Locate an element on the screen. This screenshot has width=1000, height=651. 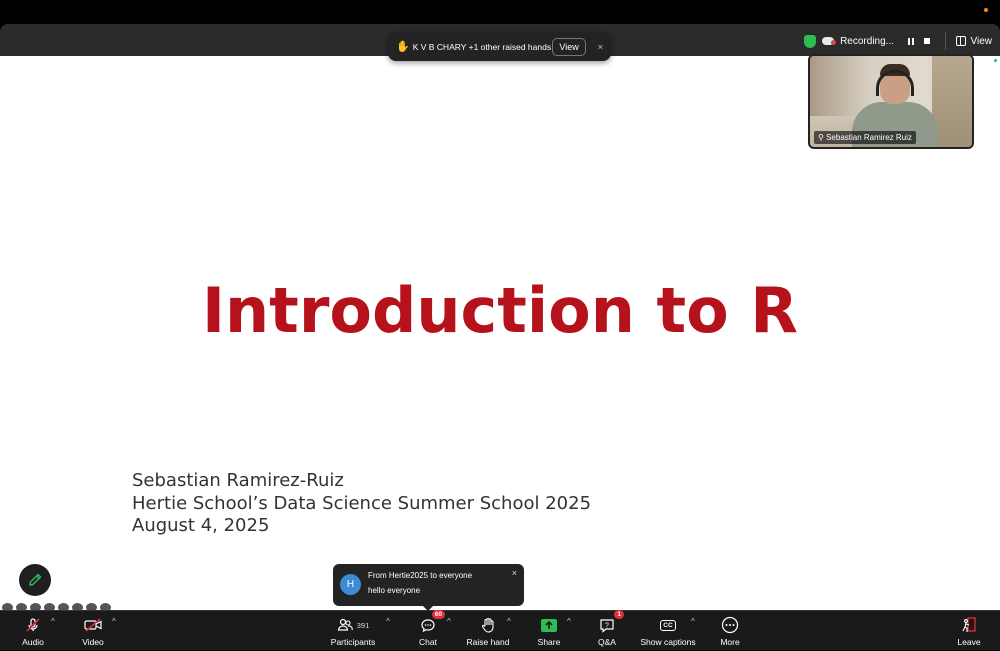
audio-label: Audio is located at coordinates (33, 642).